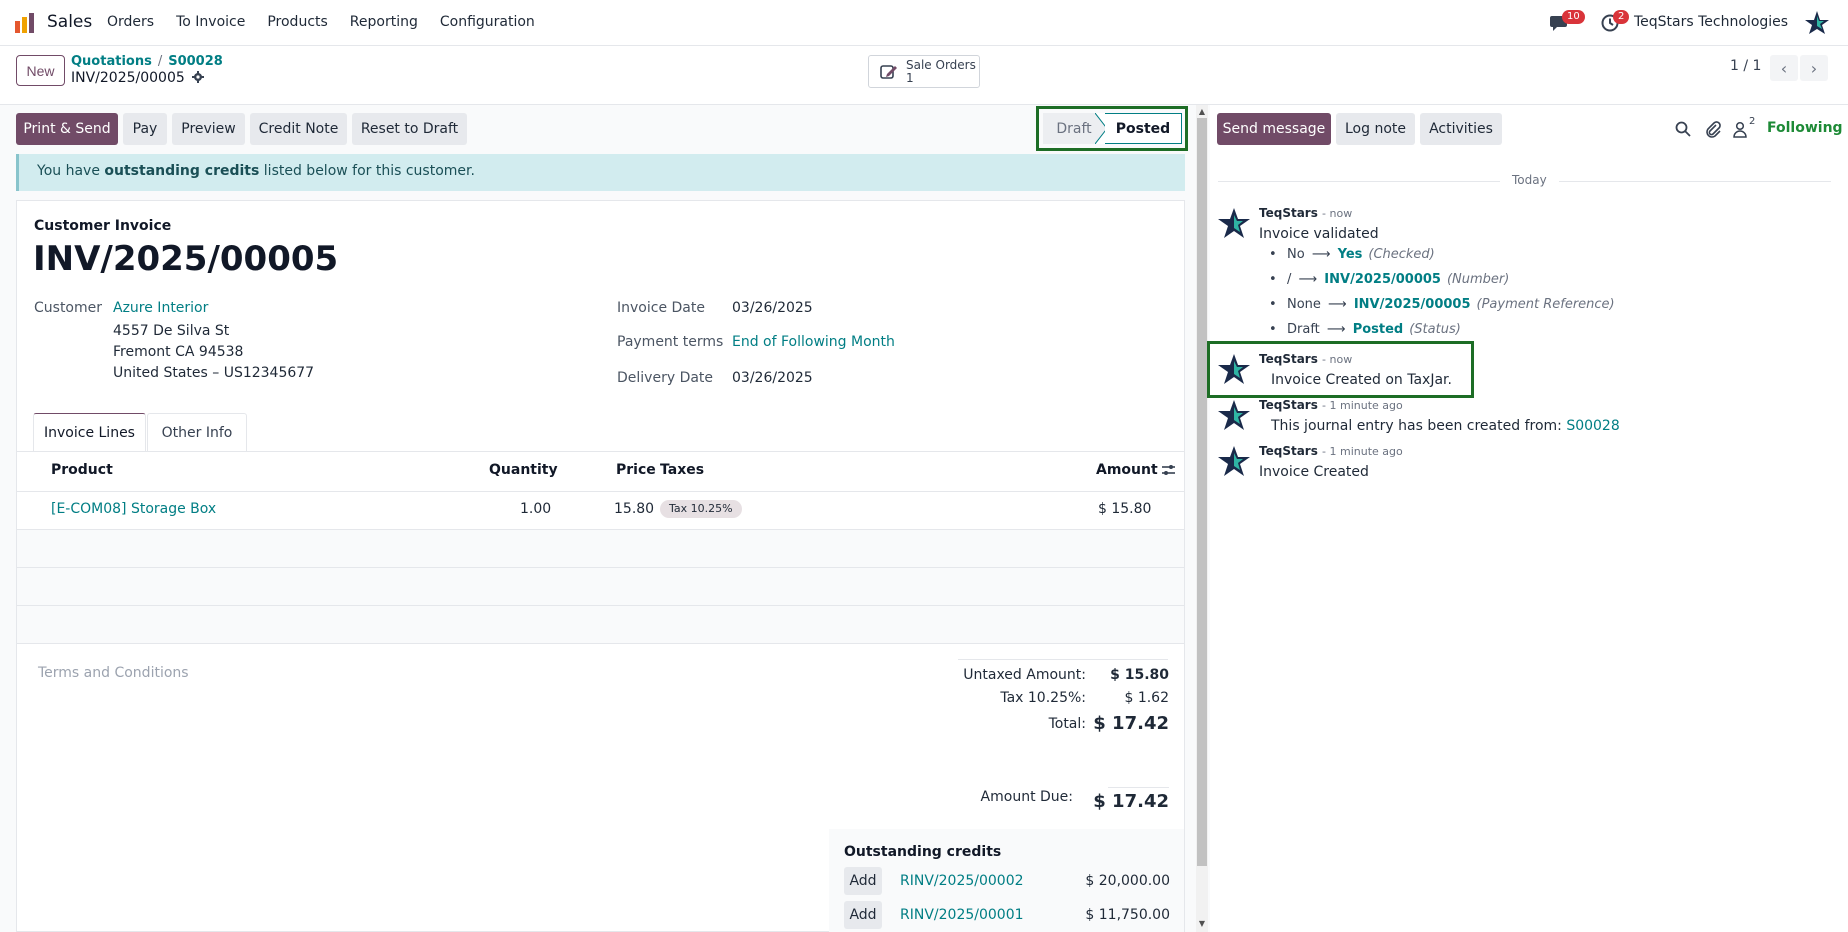  I want to click on line-quantity: 1.00, so click(535, 509).